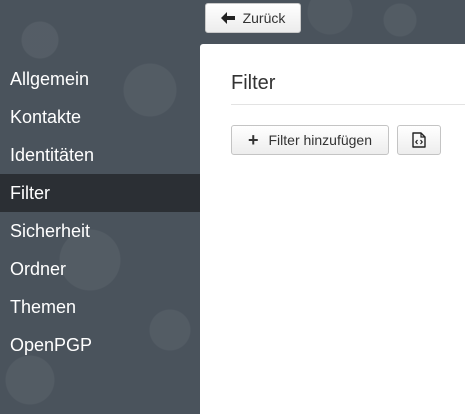 Image resolution: width=465 pixels, height=414 pixels. Describe the element at coordinates (253, 140) in the screenshot. I see `plus-icon: +` at that location.